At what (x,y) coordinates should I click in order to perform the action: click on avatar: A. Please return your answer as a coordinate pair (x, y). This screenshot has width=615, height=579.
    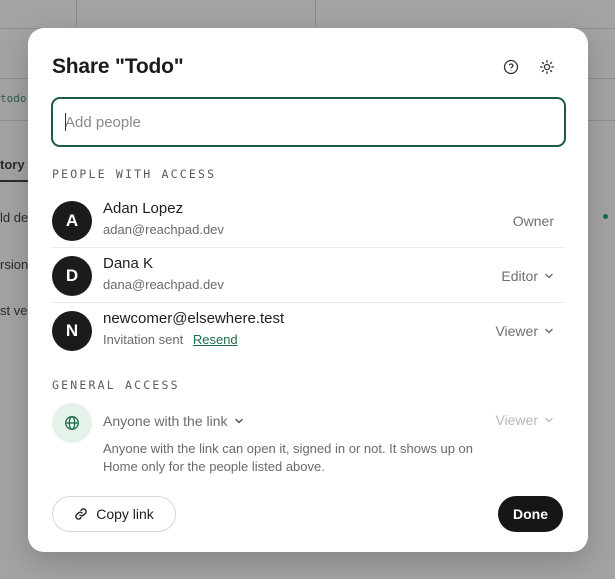
    Looking at the image, I should click on (72, 221).